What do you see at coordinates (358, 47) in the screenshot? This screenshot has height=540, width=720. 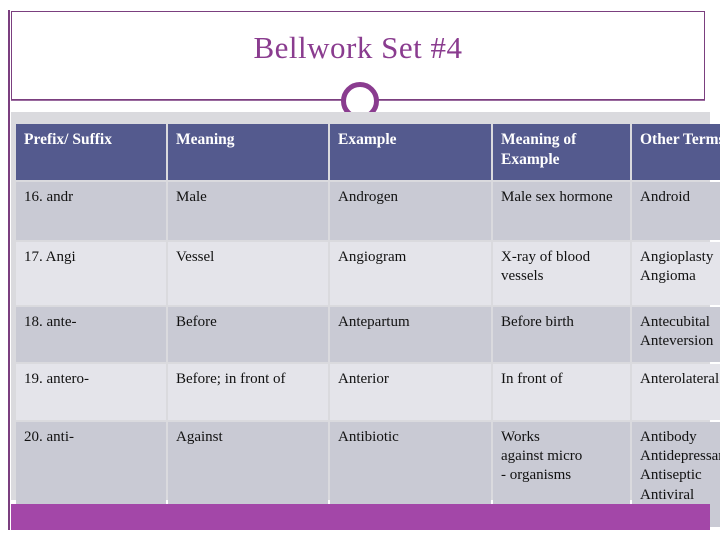 I see `page-title: Bellwork Set #4` at bounding box center [358, 47].